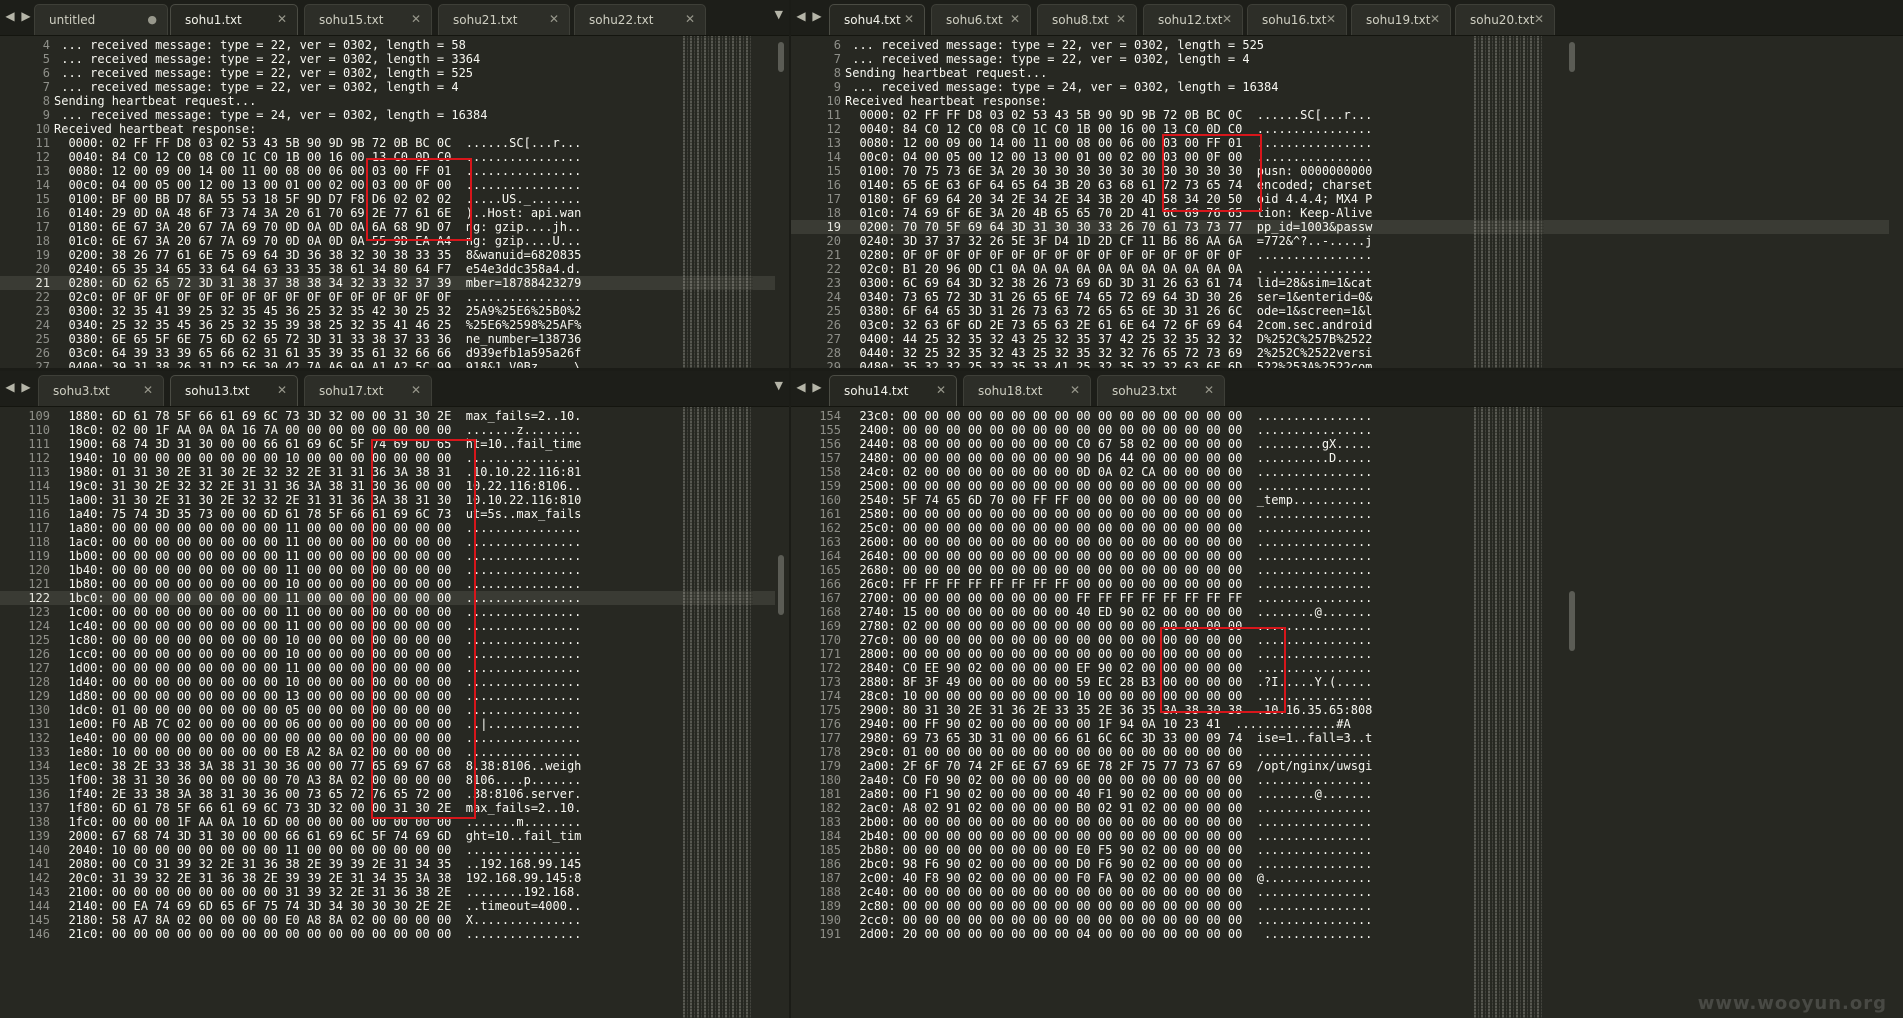 The height and width of the screenshot is (1018, 1903). What do you see at coordinates (833, 364) in the screenshot?
I see `line-number: 29` at bounding box center [833, 364].